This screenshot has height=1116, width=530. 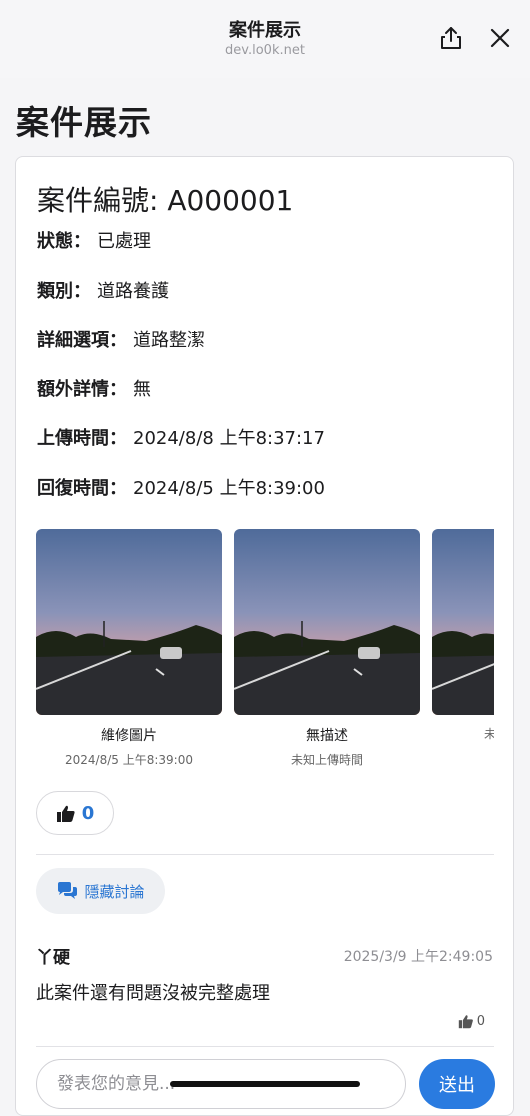 I want to click on gallery-item: 未, so click(x=463, y=635).